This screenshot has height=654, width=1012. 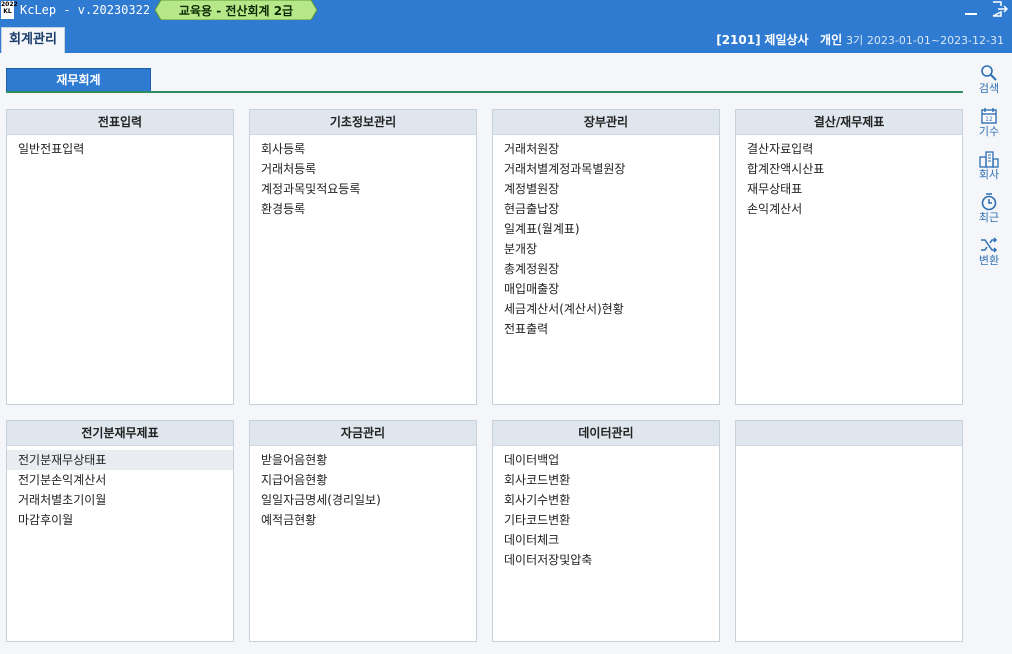 What do you see at coordinates (854, 40) in the screenshot?
I see `fiscal-term: 3기` at bounding box center [854, 40].